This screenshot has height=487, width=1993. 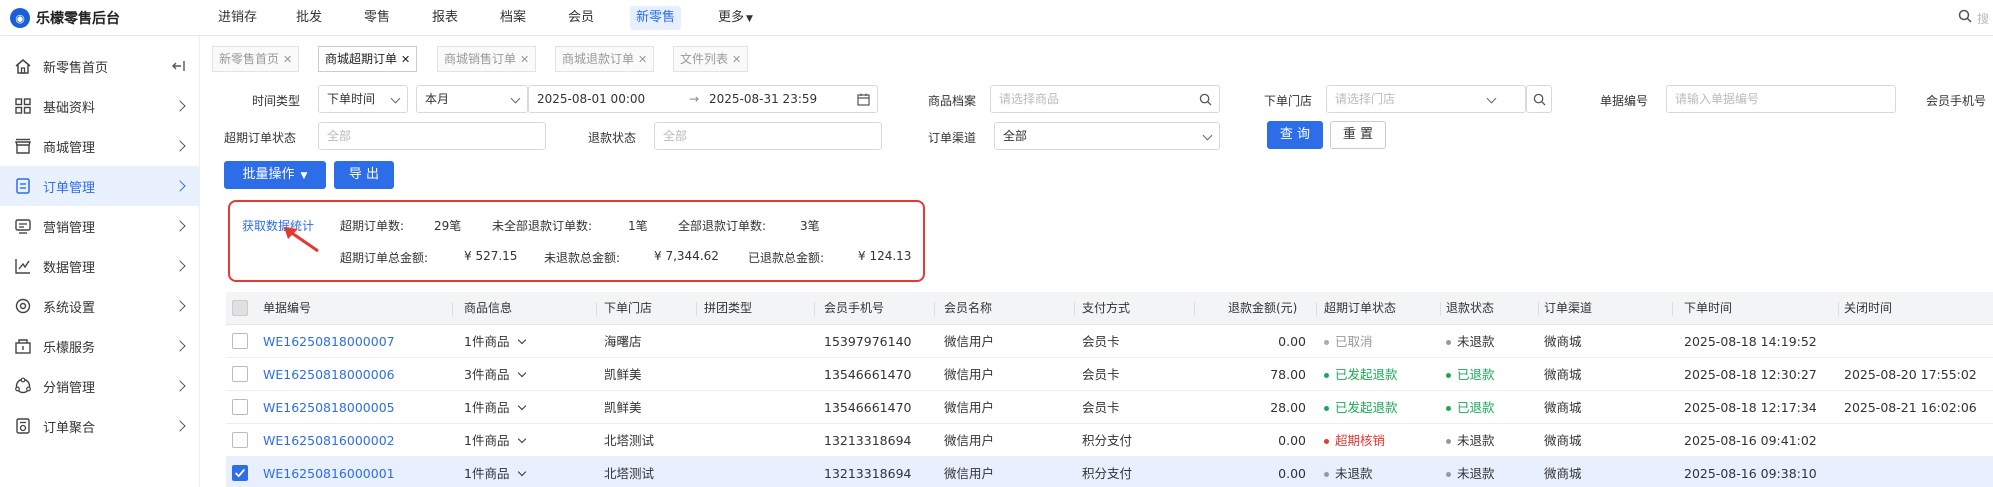 What do you see at coordinates (240, 308) in the screenshot?
I see `select-all-checkbox` at bounding box center [240, 308].